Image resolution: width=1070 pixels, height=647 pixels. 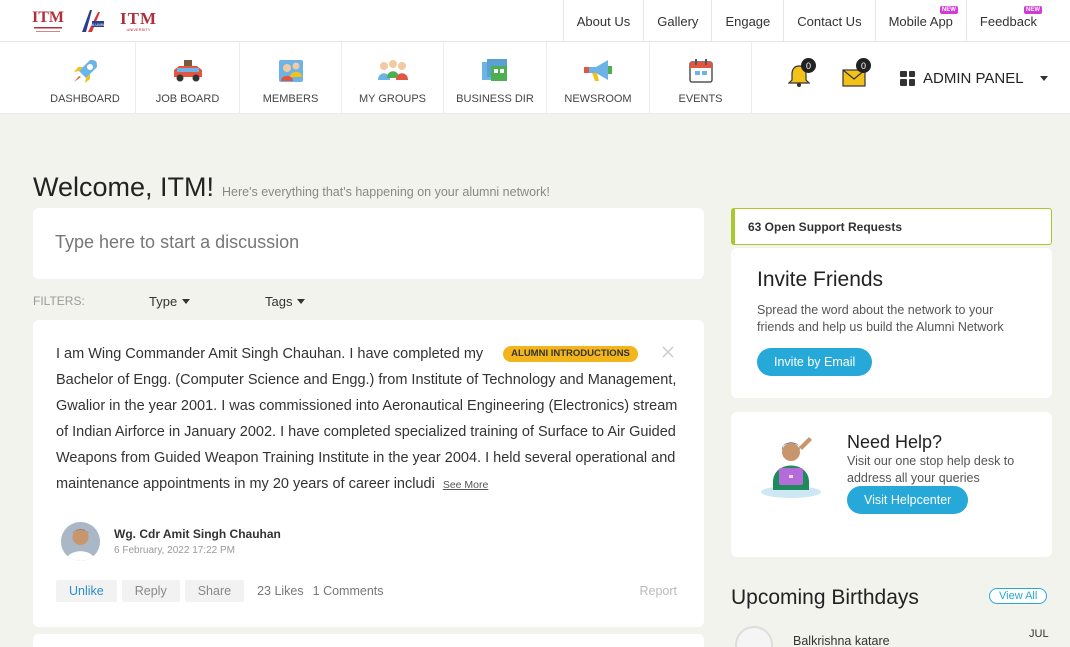 I want to click on nav-newsroom: NEWSROOM, so click(x=598, y=78).